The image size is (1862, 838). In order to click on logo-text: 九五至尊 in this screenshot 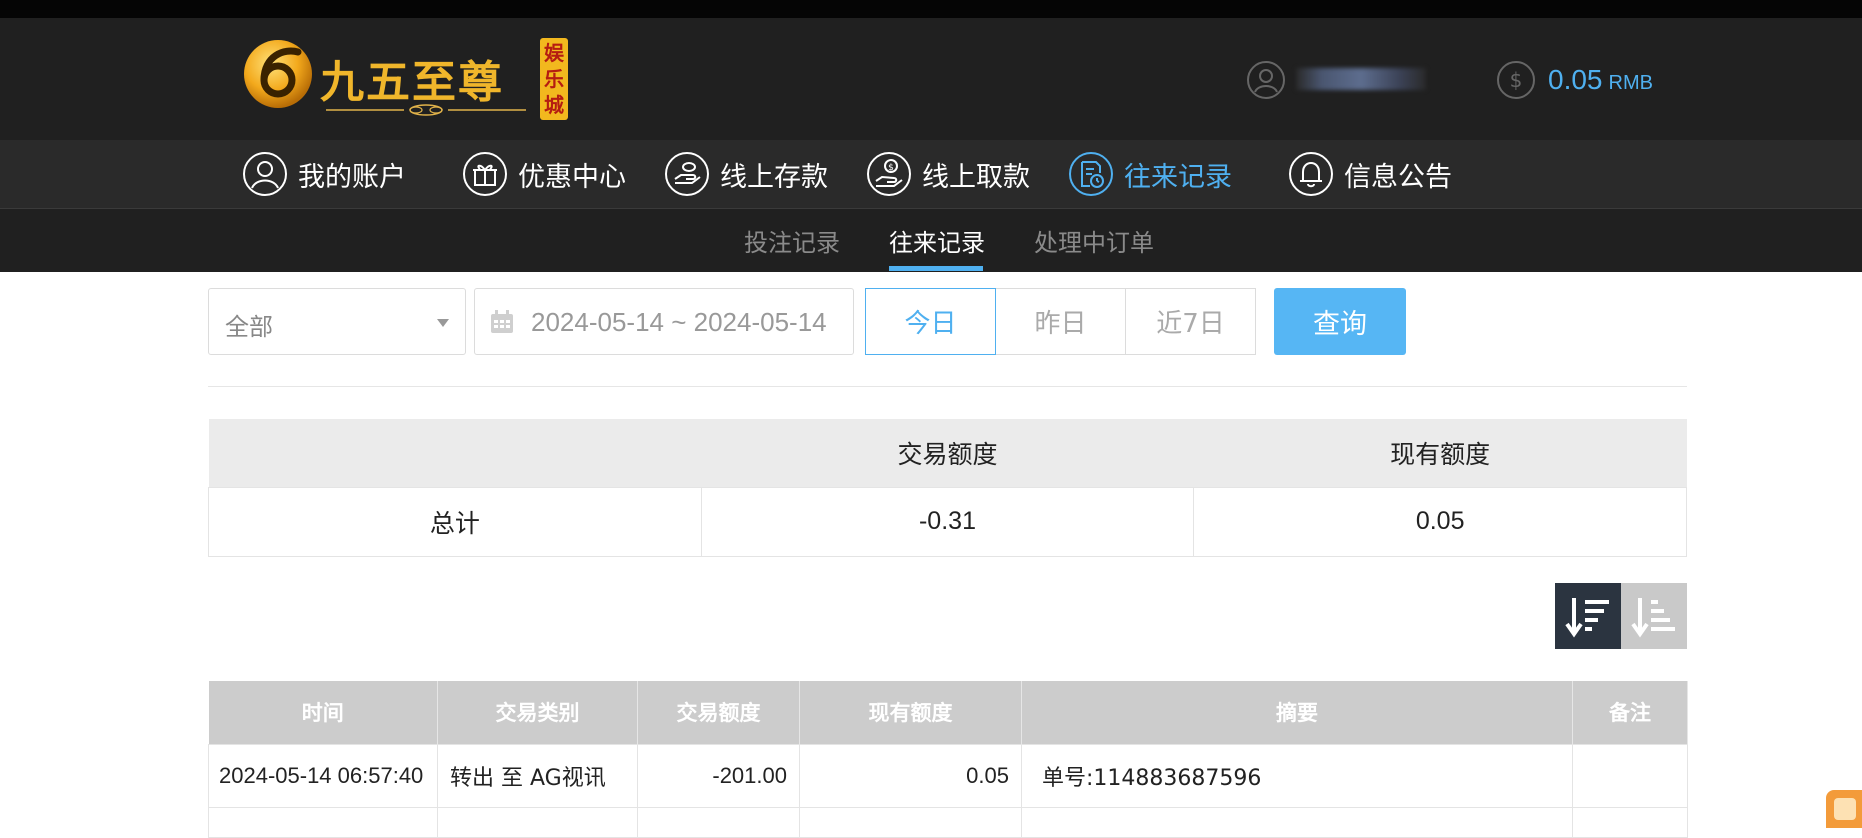, I will do `click(412, 82)`.